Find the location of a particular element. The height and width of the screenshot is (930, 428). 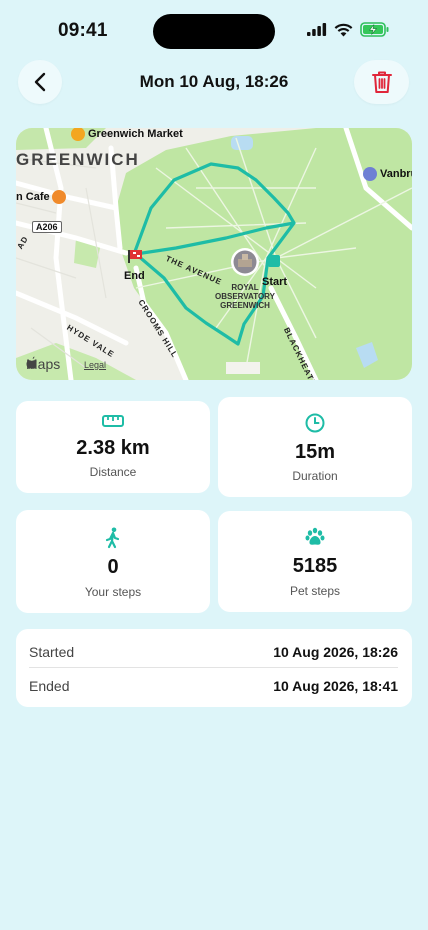

ruler-icon is located at coordinates (113, 421).